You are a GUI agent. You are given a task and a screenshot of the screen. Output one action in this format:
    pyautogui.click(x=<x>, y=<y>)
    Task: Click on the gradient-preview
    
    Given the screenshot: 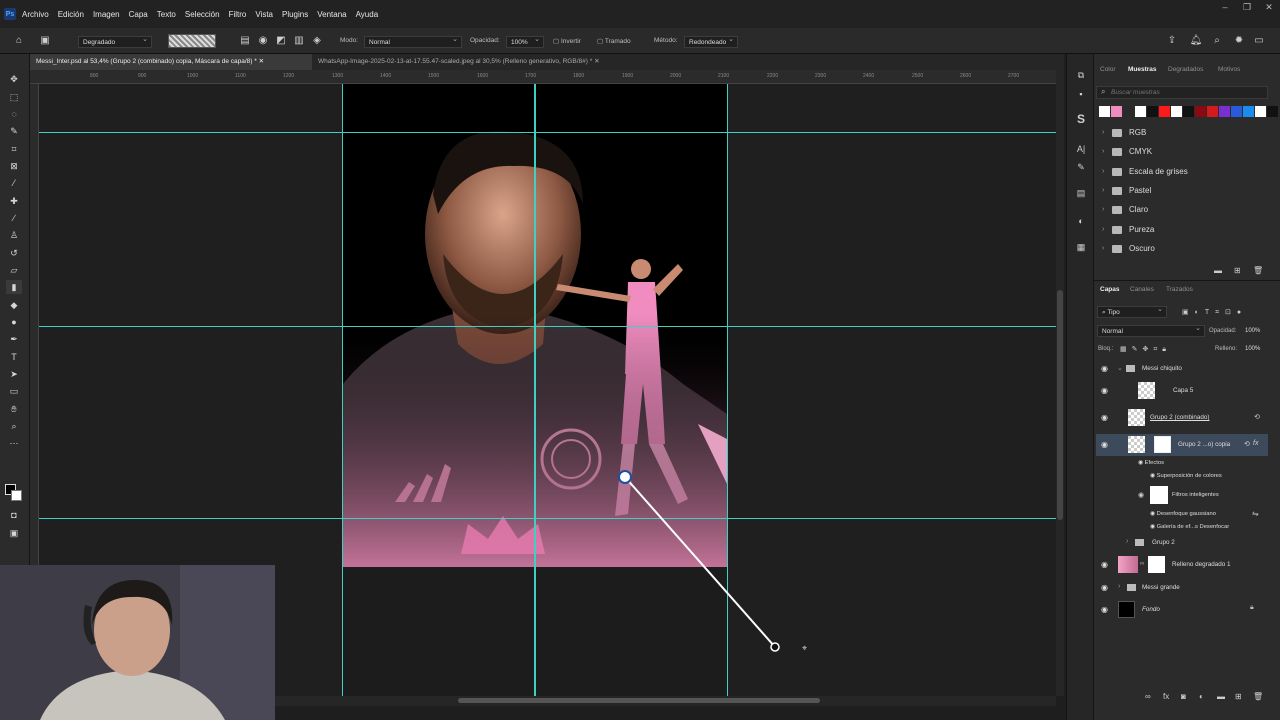 What is the action you would take?
    pyautogui.click(x=192, y=41)
    